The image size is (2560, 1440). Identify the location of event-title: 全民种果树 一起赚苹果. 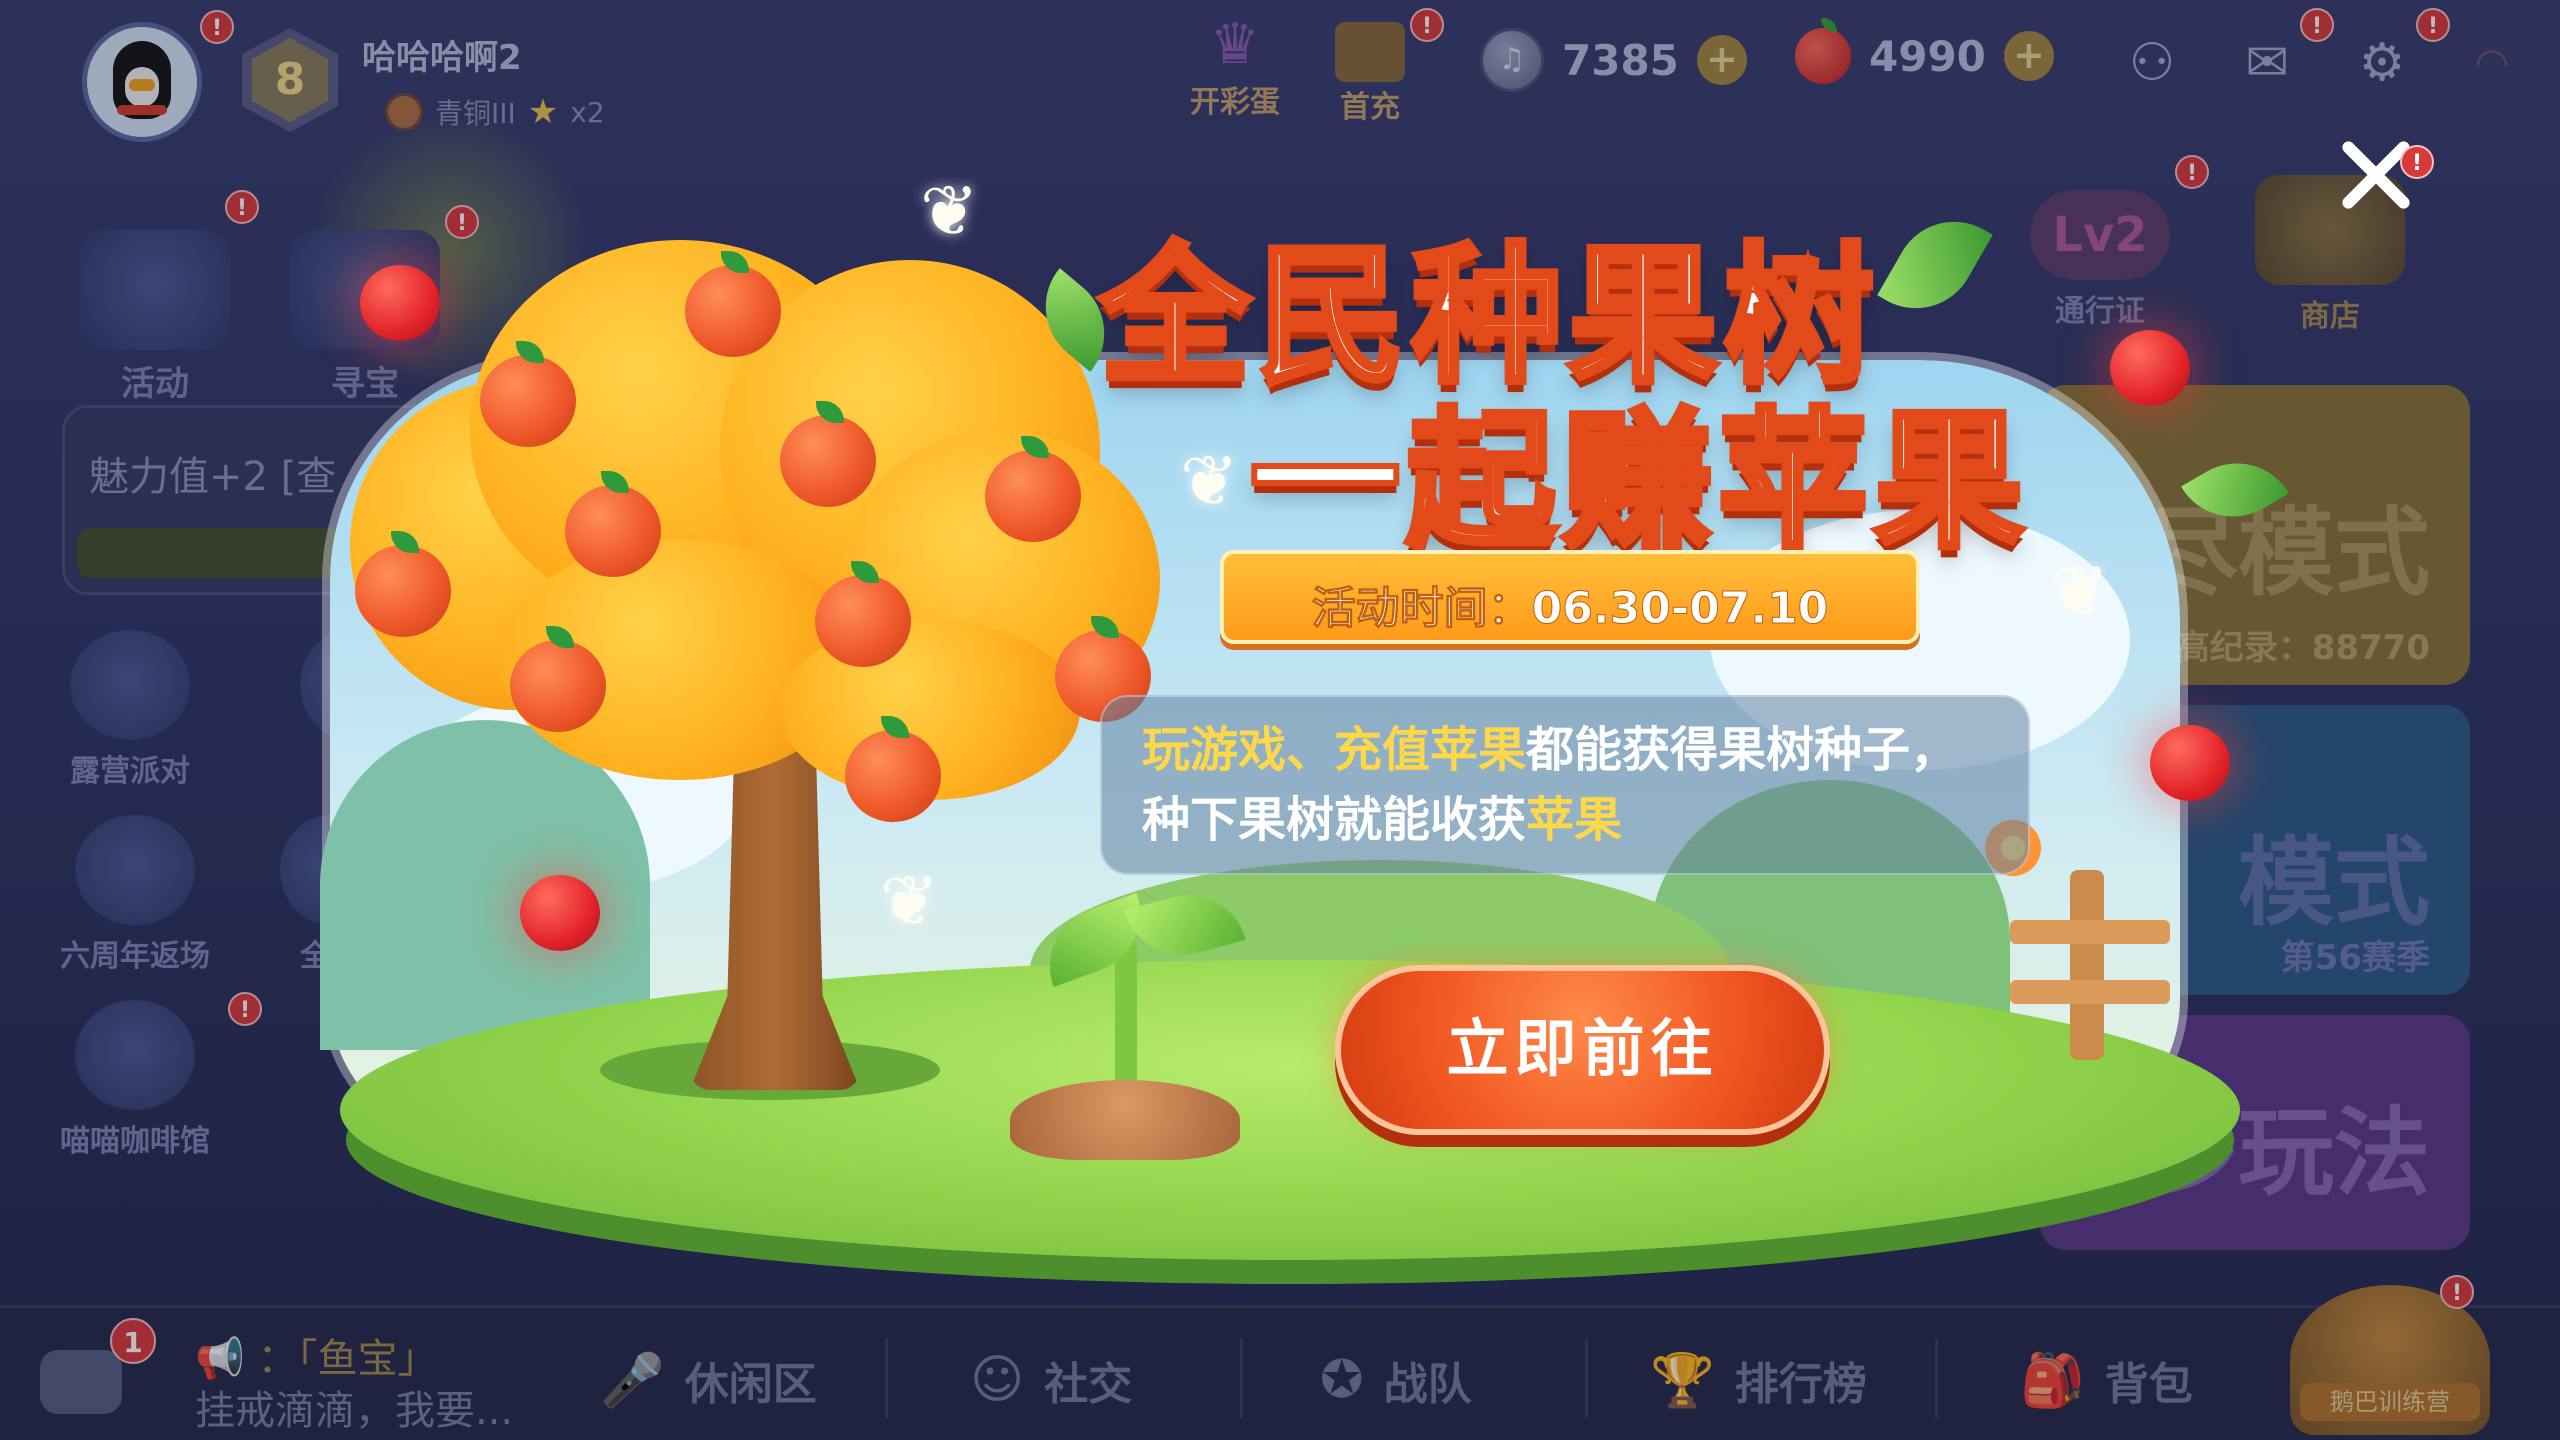
(1570, 383).